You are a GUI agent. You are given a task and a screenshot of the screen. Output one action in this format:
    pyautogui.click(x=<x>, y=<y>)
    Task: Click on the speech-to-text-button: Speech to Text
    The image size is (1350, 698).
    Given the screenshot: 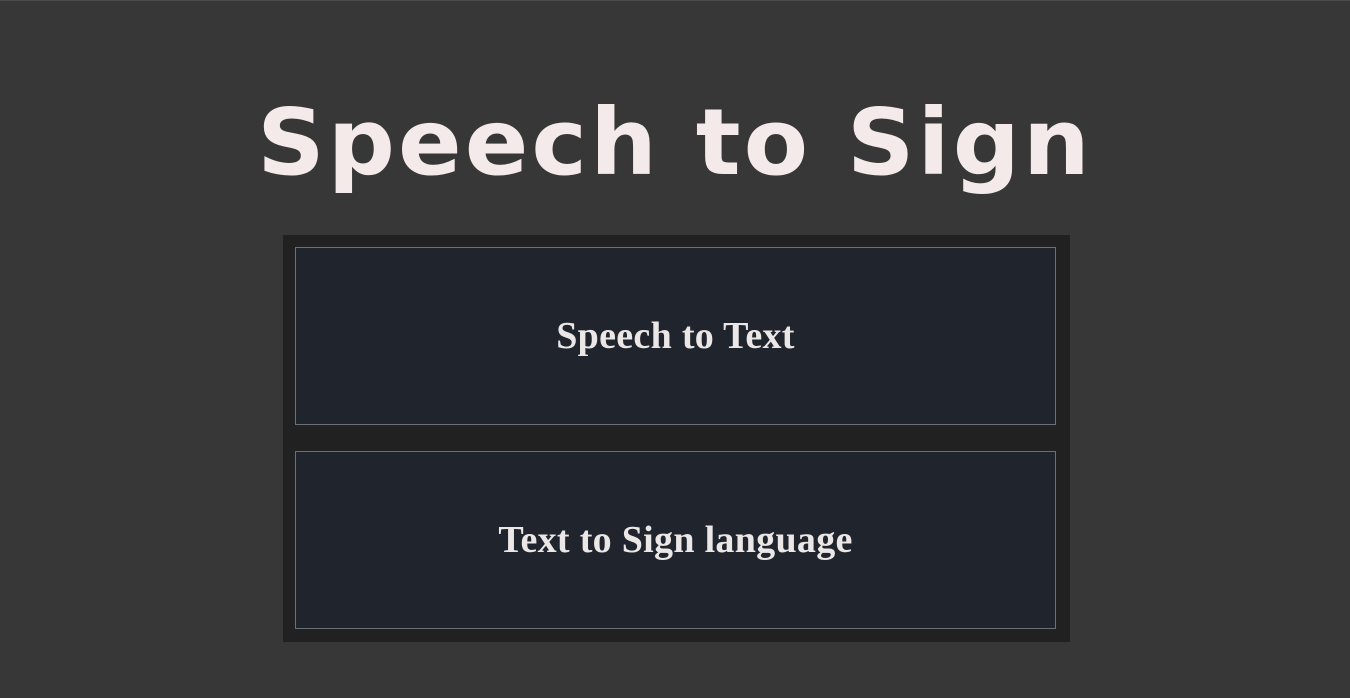 What is the action you would take?
    pyautogui.click(x=675, y=336)
    